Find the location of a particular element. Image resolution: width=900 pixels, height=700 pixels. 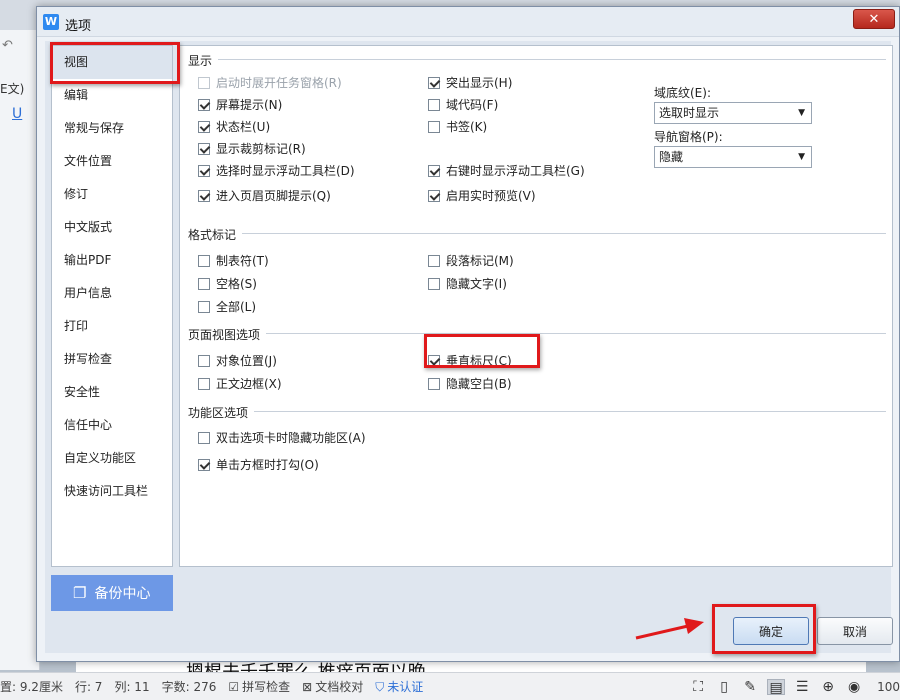

zoom-level: 100 is located at coordinates (888, 687).